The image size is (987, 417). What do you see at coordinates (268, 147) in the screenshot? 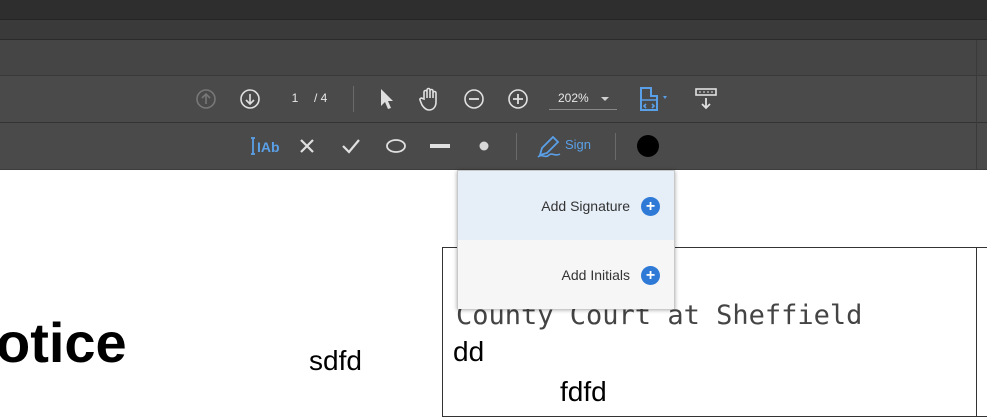
I see `add-text-label: IAb` at bounding box center [268, 147].